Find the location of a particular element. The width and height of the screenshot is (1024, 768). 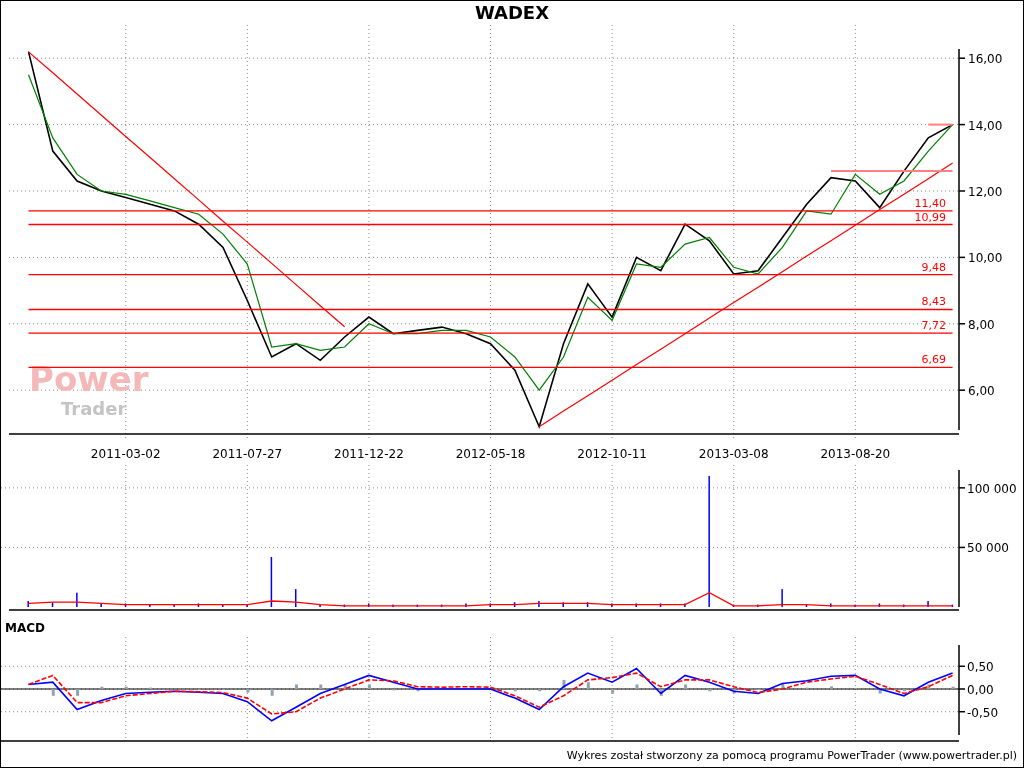

date-label: 2013-03-08 is located at coordinates (733, 454).